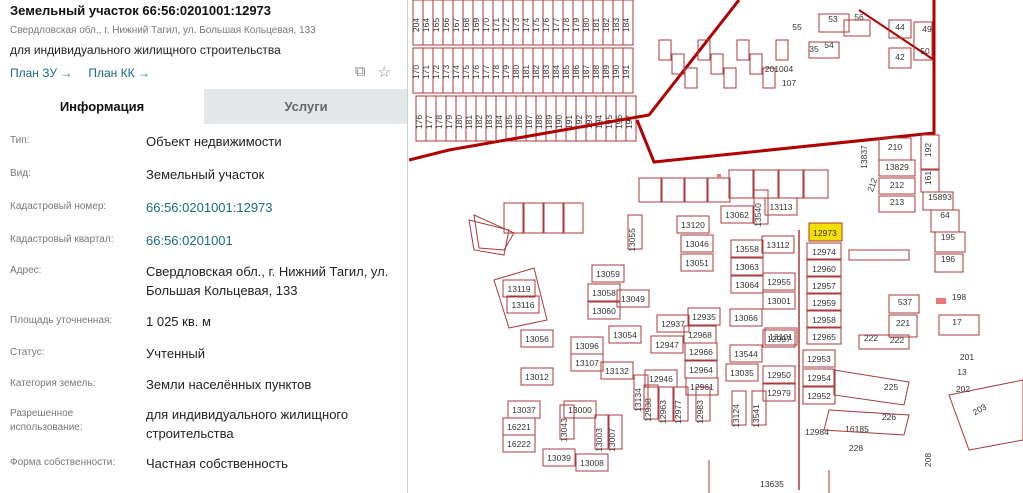 The height and width of the screenshot is (493, 1023). Describe the element at coordinates (446, 25) in the screenshot. I see `parcel-label: 166` at that location.